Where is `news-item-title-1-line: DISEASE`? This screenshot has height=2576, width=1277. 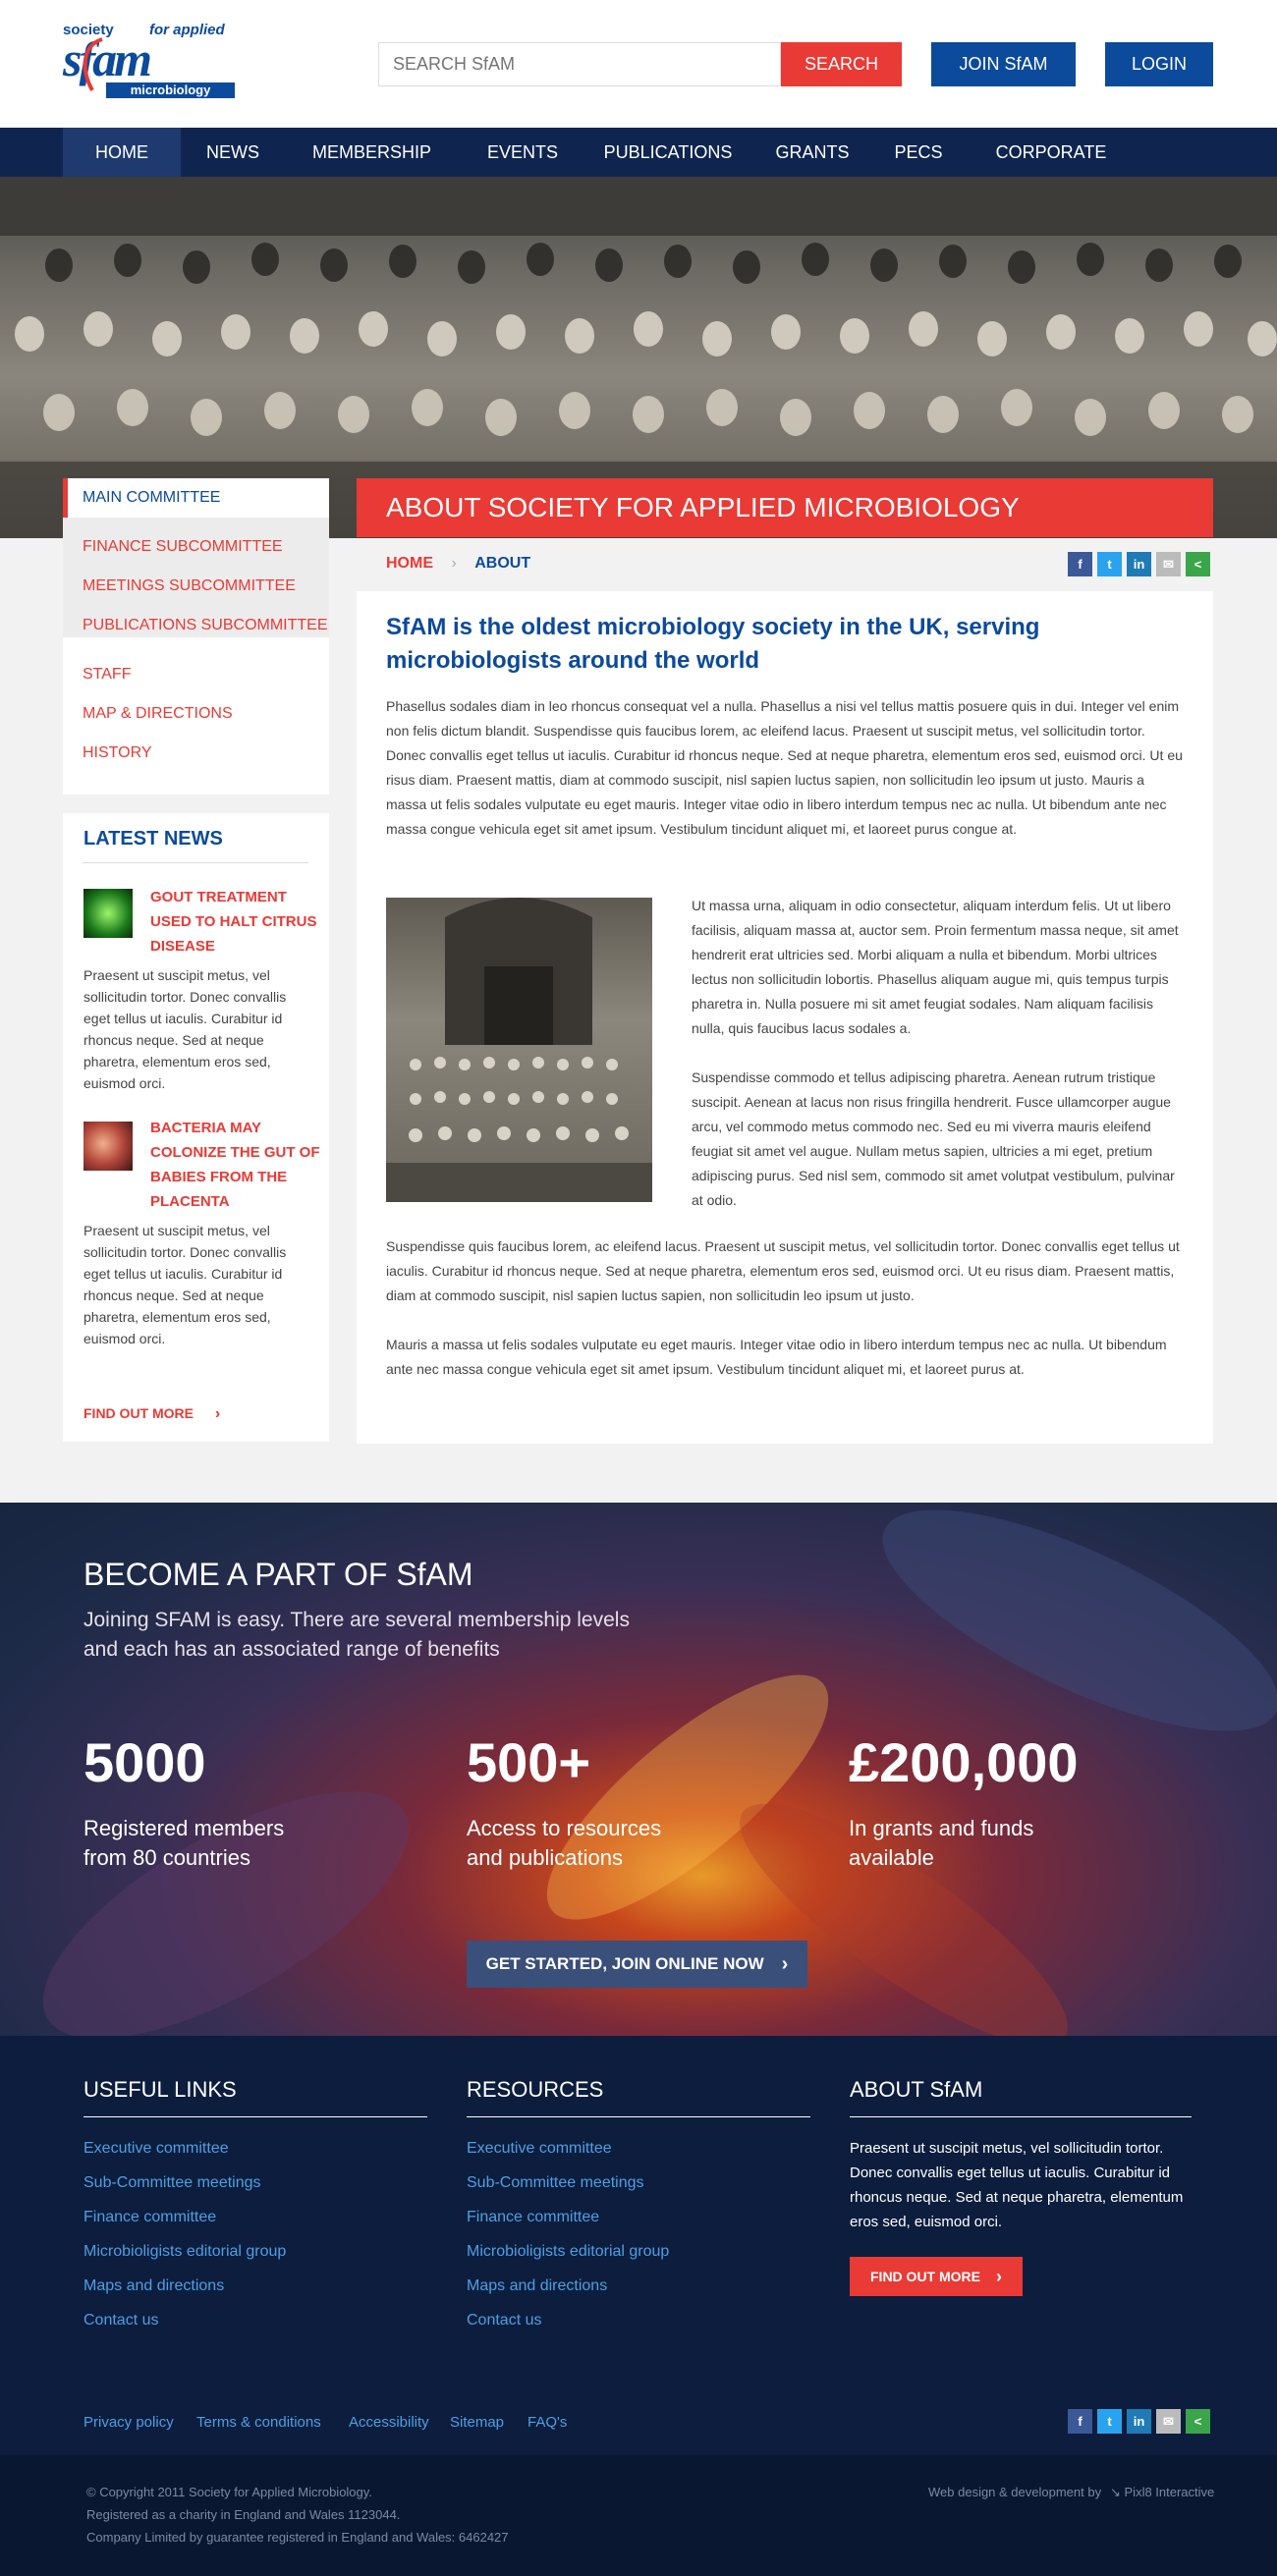 news-item-title-1-line: DISEASE is located at coordinates (183, 946).